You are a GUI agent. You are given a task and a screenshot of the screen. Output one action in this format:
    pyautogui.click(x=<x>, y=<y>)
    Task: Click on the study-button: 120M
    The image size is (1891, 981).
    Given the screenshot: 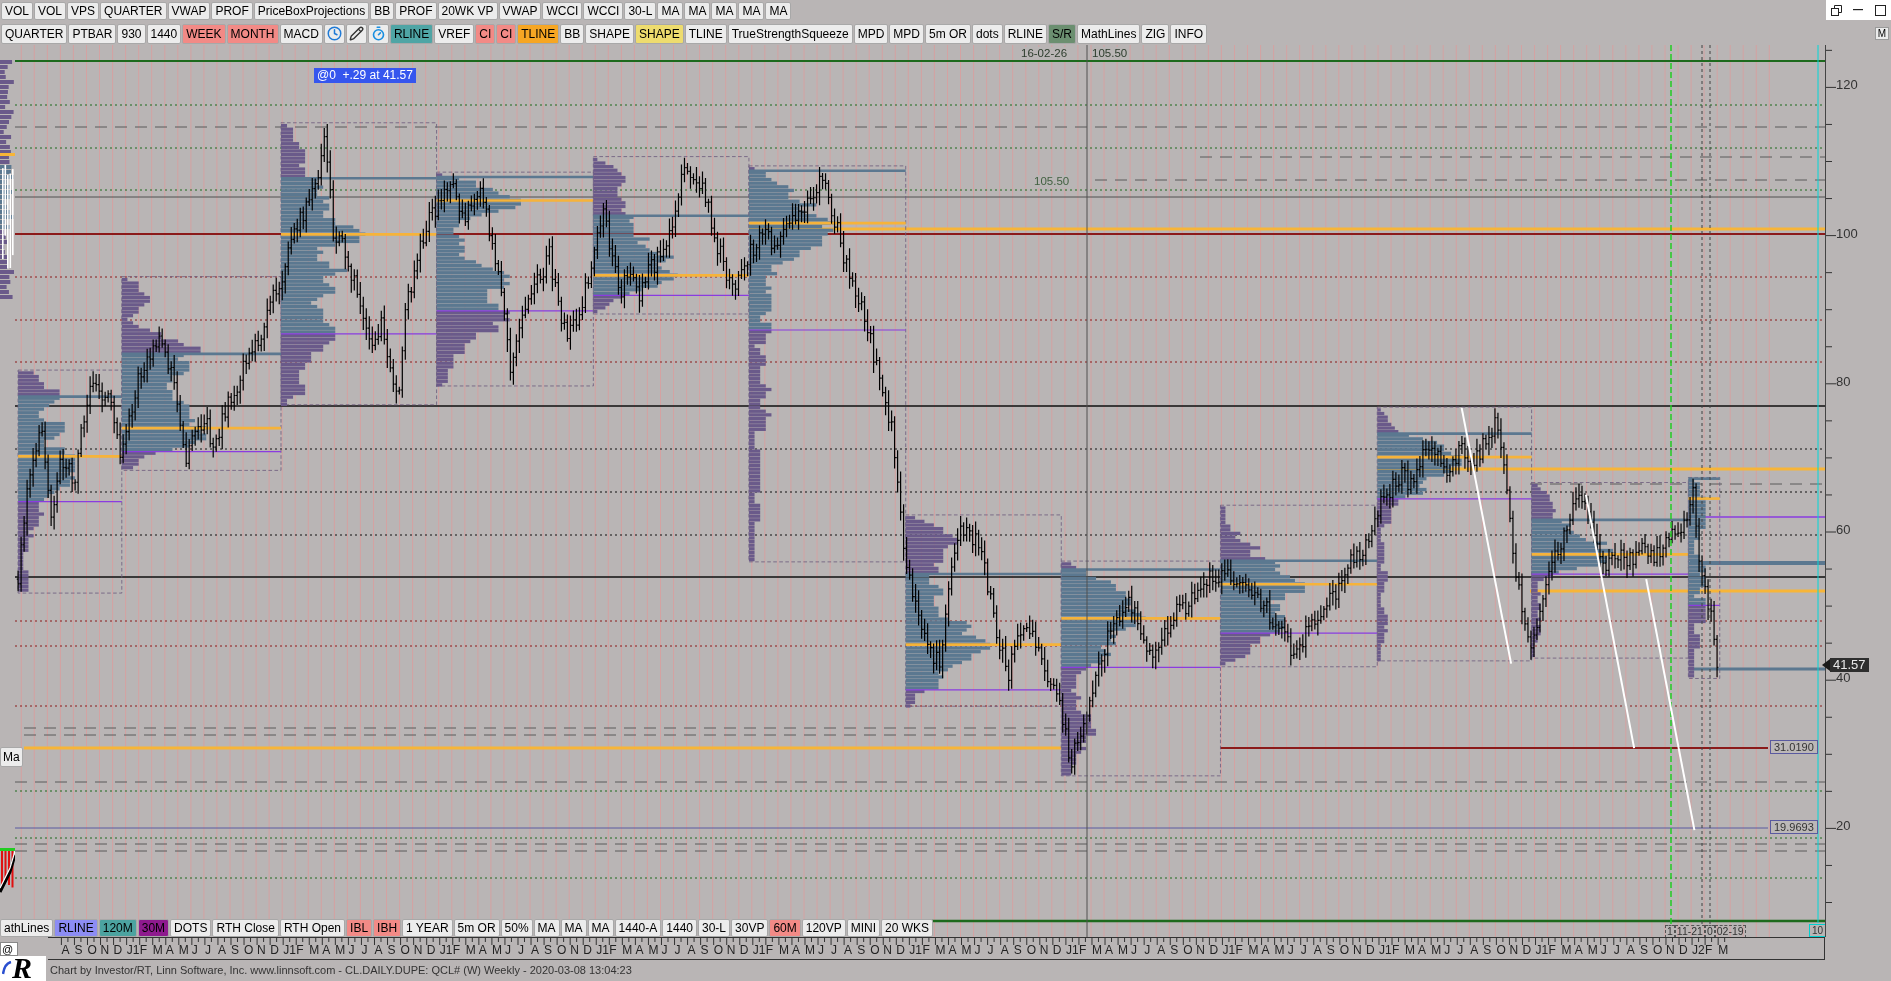 What is the action you would take?
    pyautogui.click(x=117, y=927)
    